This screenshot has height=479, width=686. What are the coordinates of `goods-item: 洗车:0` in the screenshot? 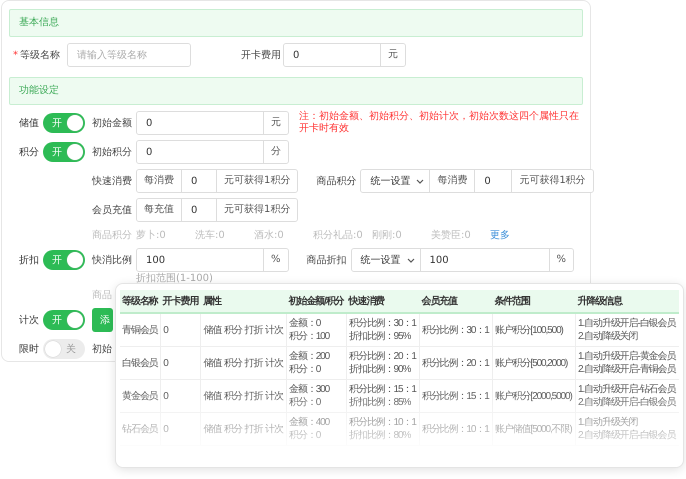 It's located at (210, 235).